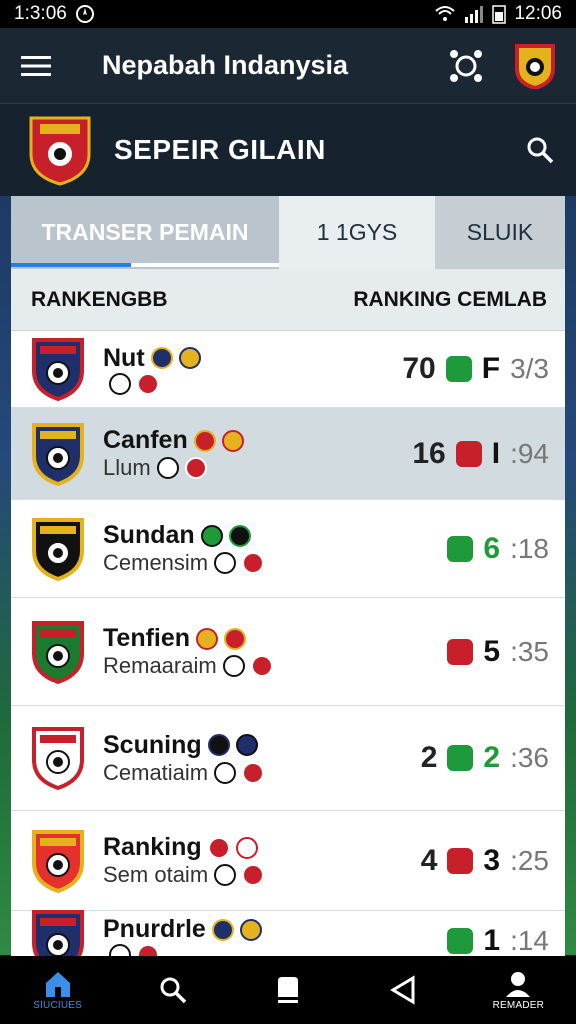 This screenshot has height=1024, width=576. I want to click on score-a: 4, so click(429, 860).